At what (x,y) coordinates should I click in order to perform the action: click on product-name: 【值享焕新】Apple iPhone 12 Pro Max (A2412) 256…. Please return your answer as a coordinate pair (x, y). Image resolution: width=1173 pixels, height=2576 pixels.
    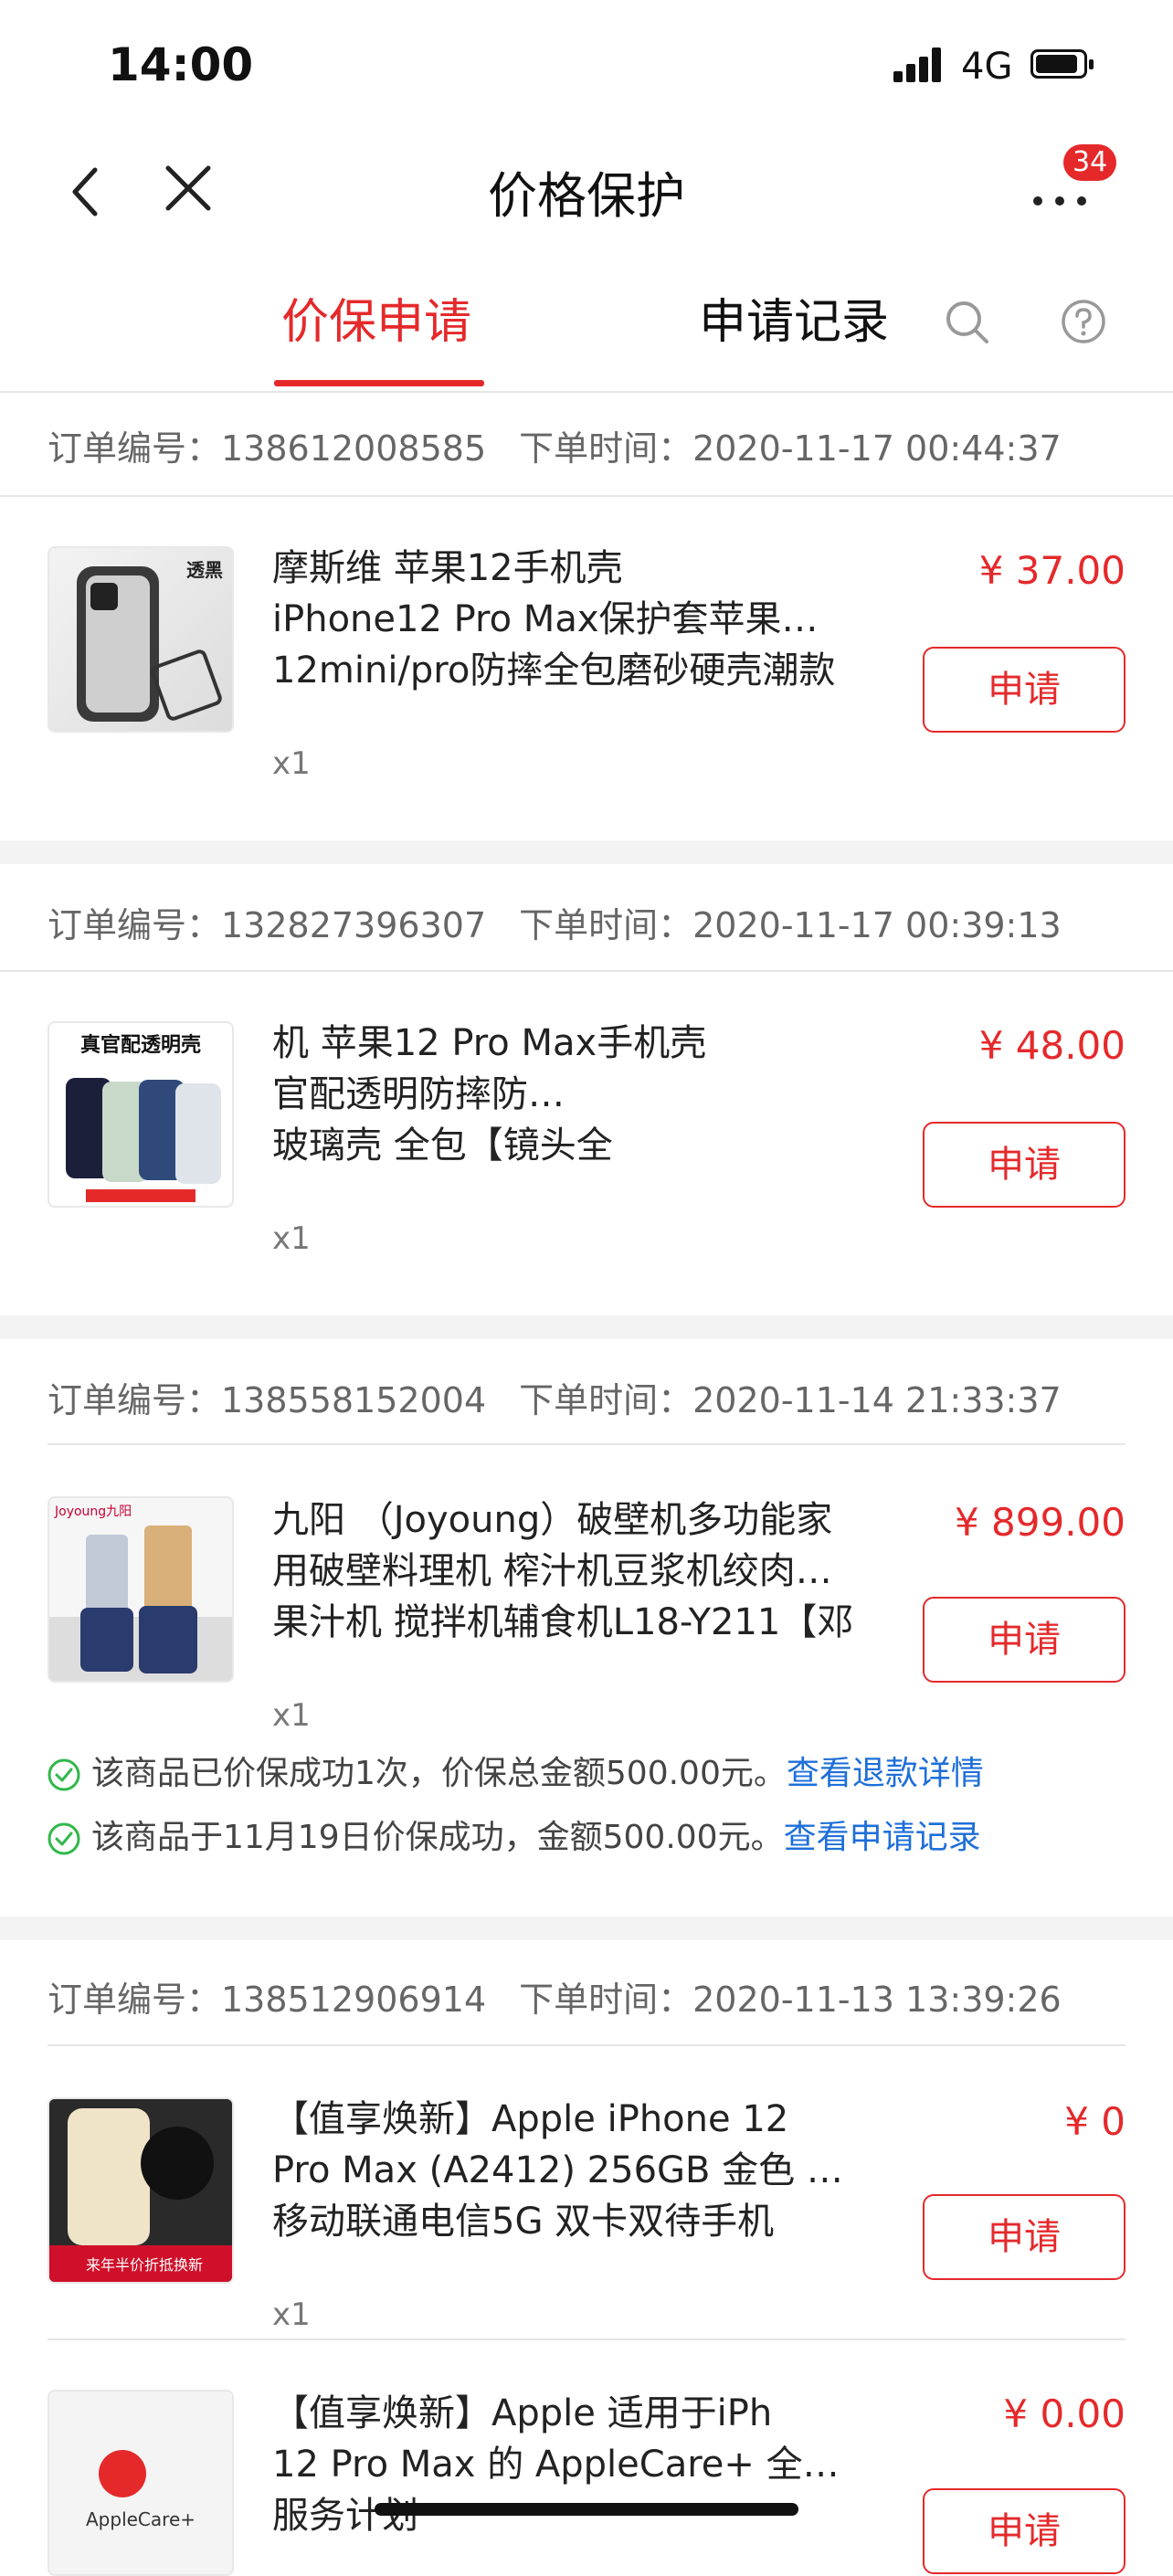
    Looking at the image, I should click on (564, 2170).